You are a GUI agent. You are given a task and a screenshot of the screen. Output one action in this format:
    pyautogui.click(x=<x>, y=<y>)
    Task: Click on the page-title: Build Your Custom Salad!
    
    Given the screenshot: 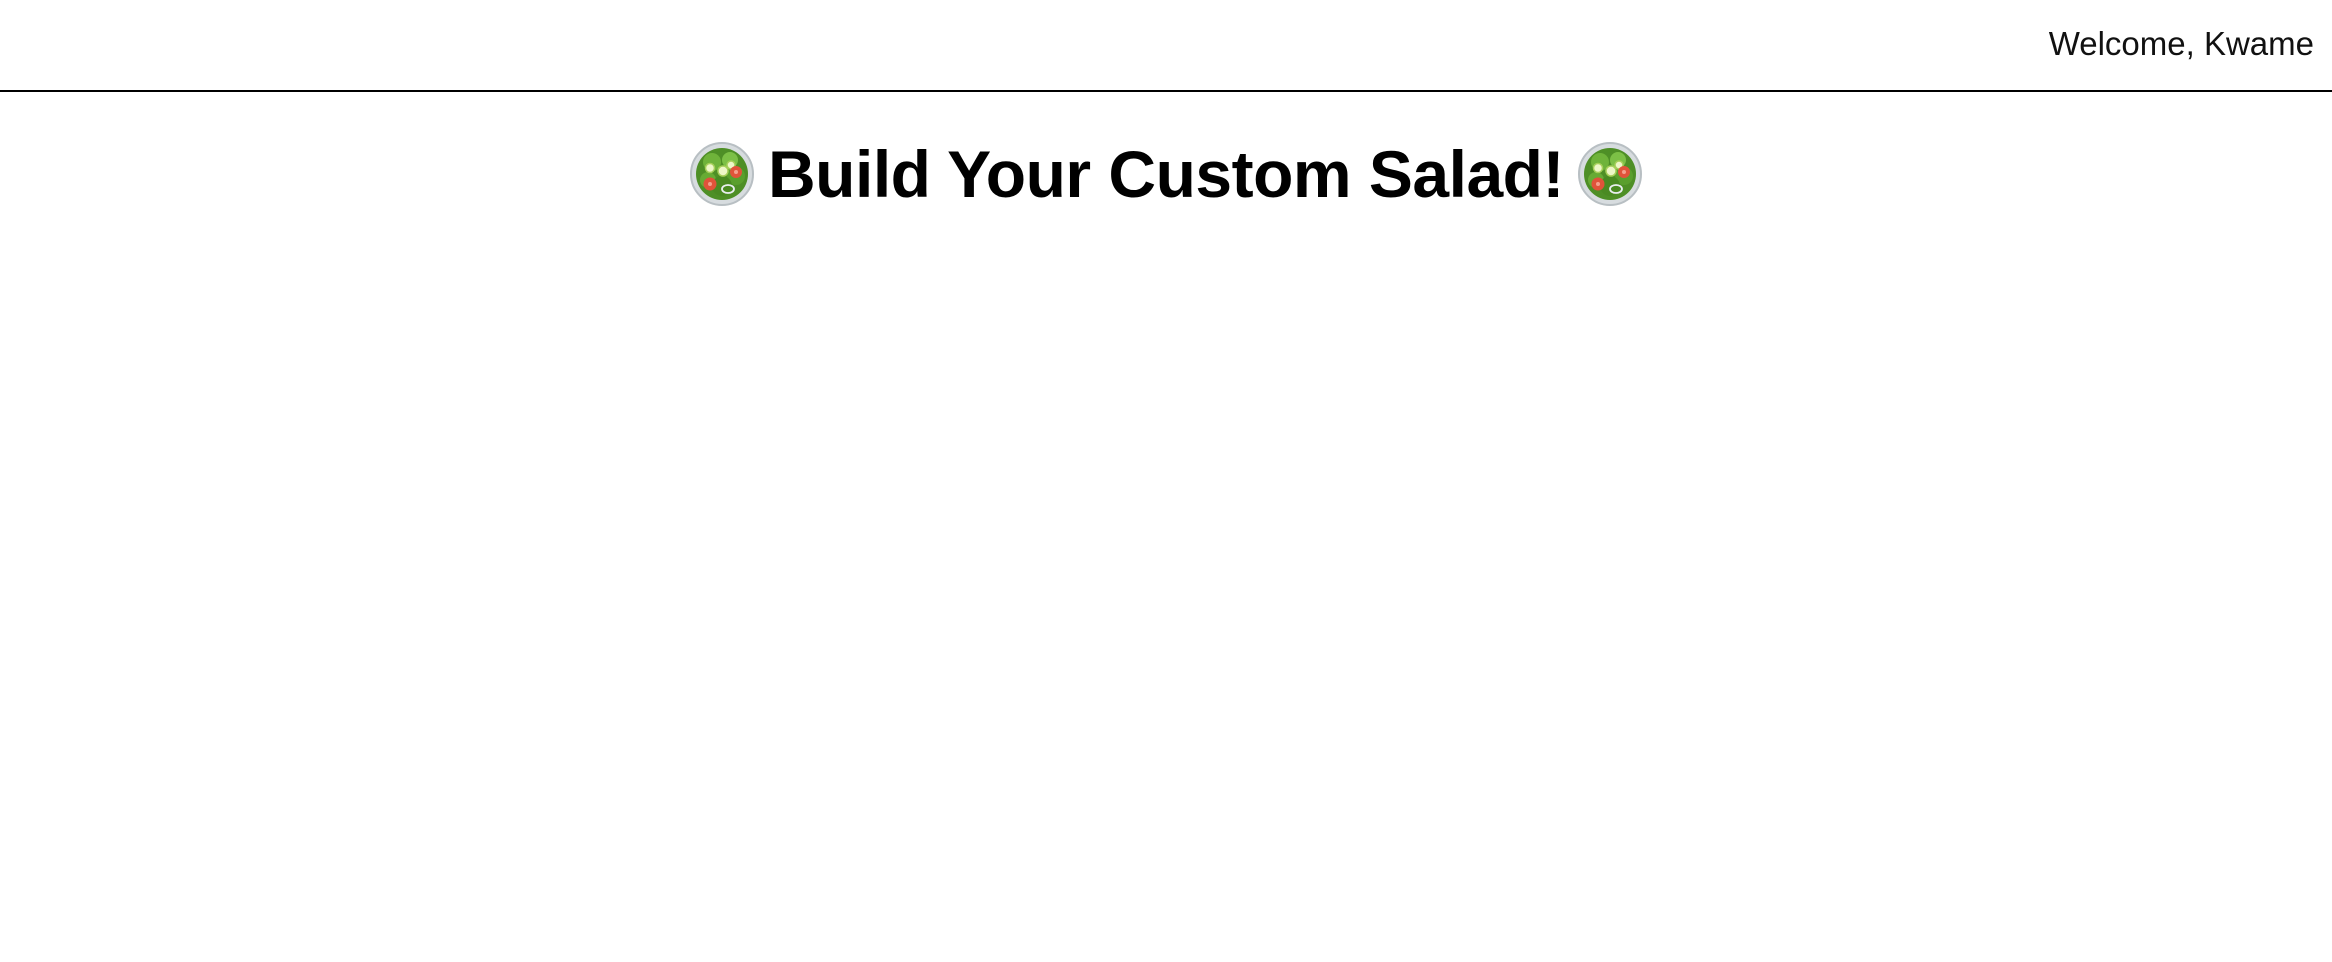 What is the action you would take?
    pyautogui.click(x=1166, y=174)
    